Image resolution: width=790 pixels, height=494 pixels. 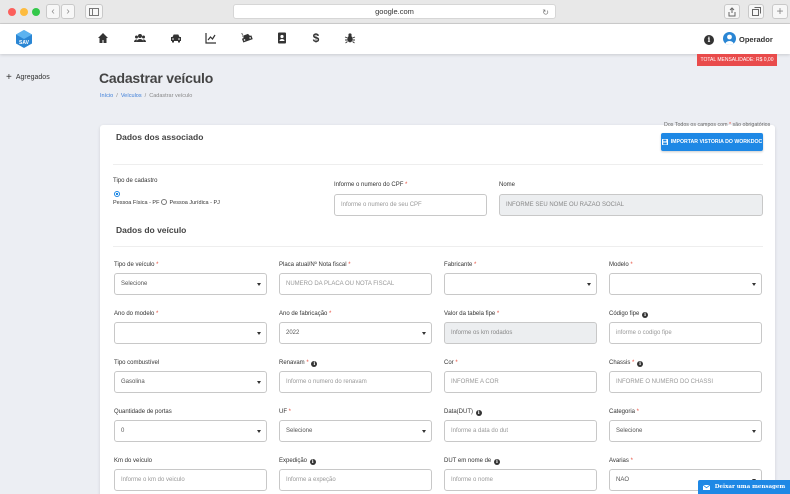 I want to click on field-input: Informe os km rodados, so click(x=520, y=333).